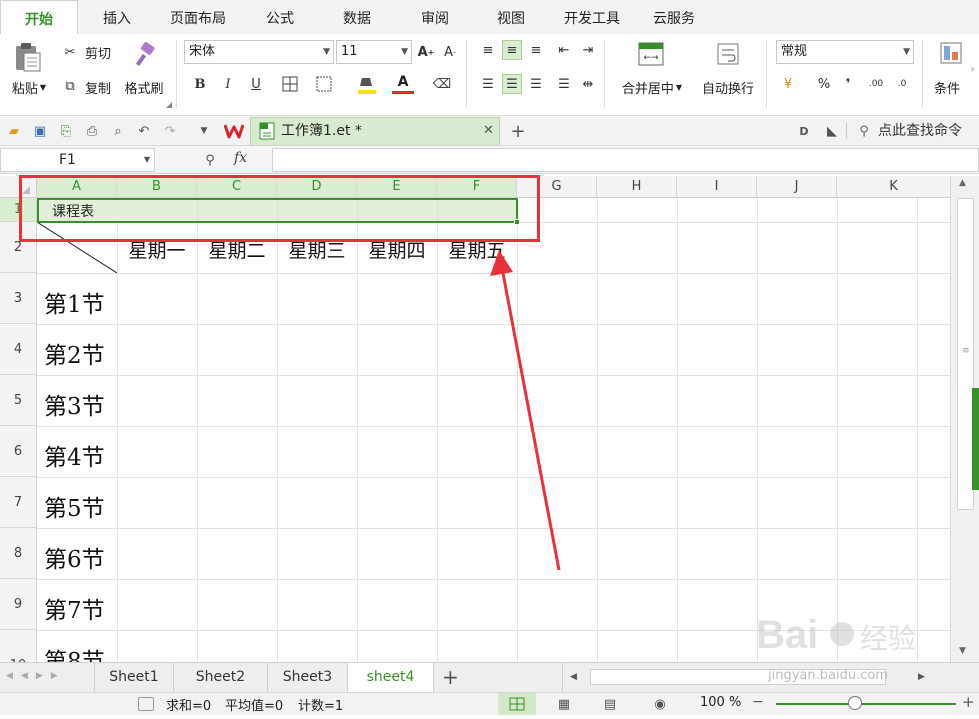 The image size is (979, 719). I want to click on normal-view-button, so click(517, 704).